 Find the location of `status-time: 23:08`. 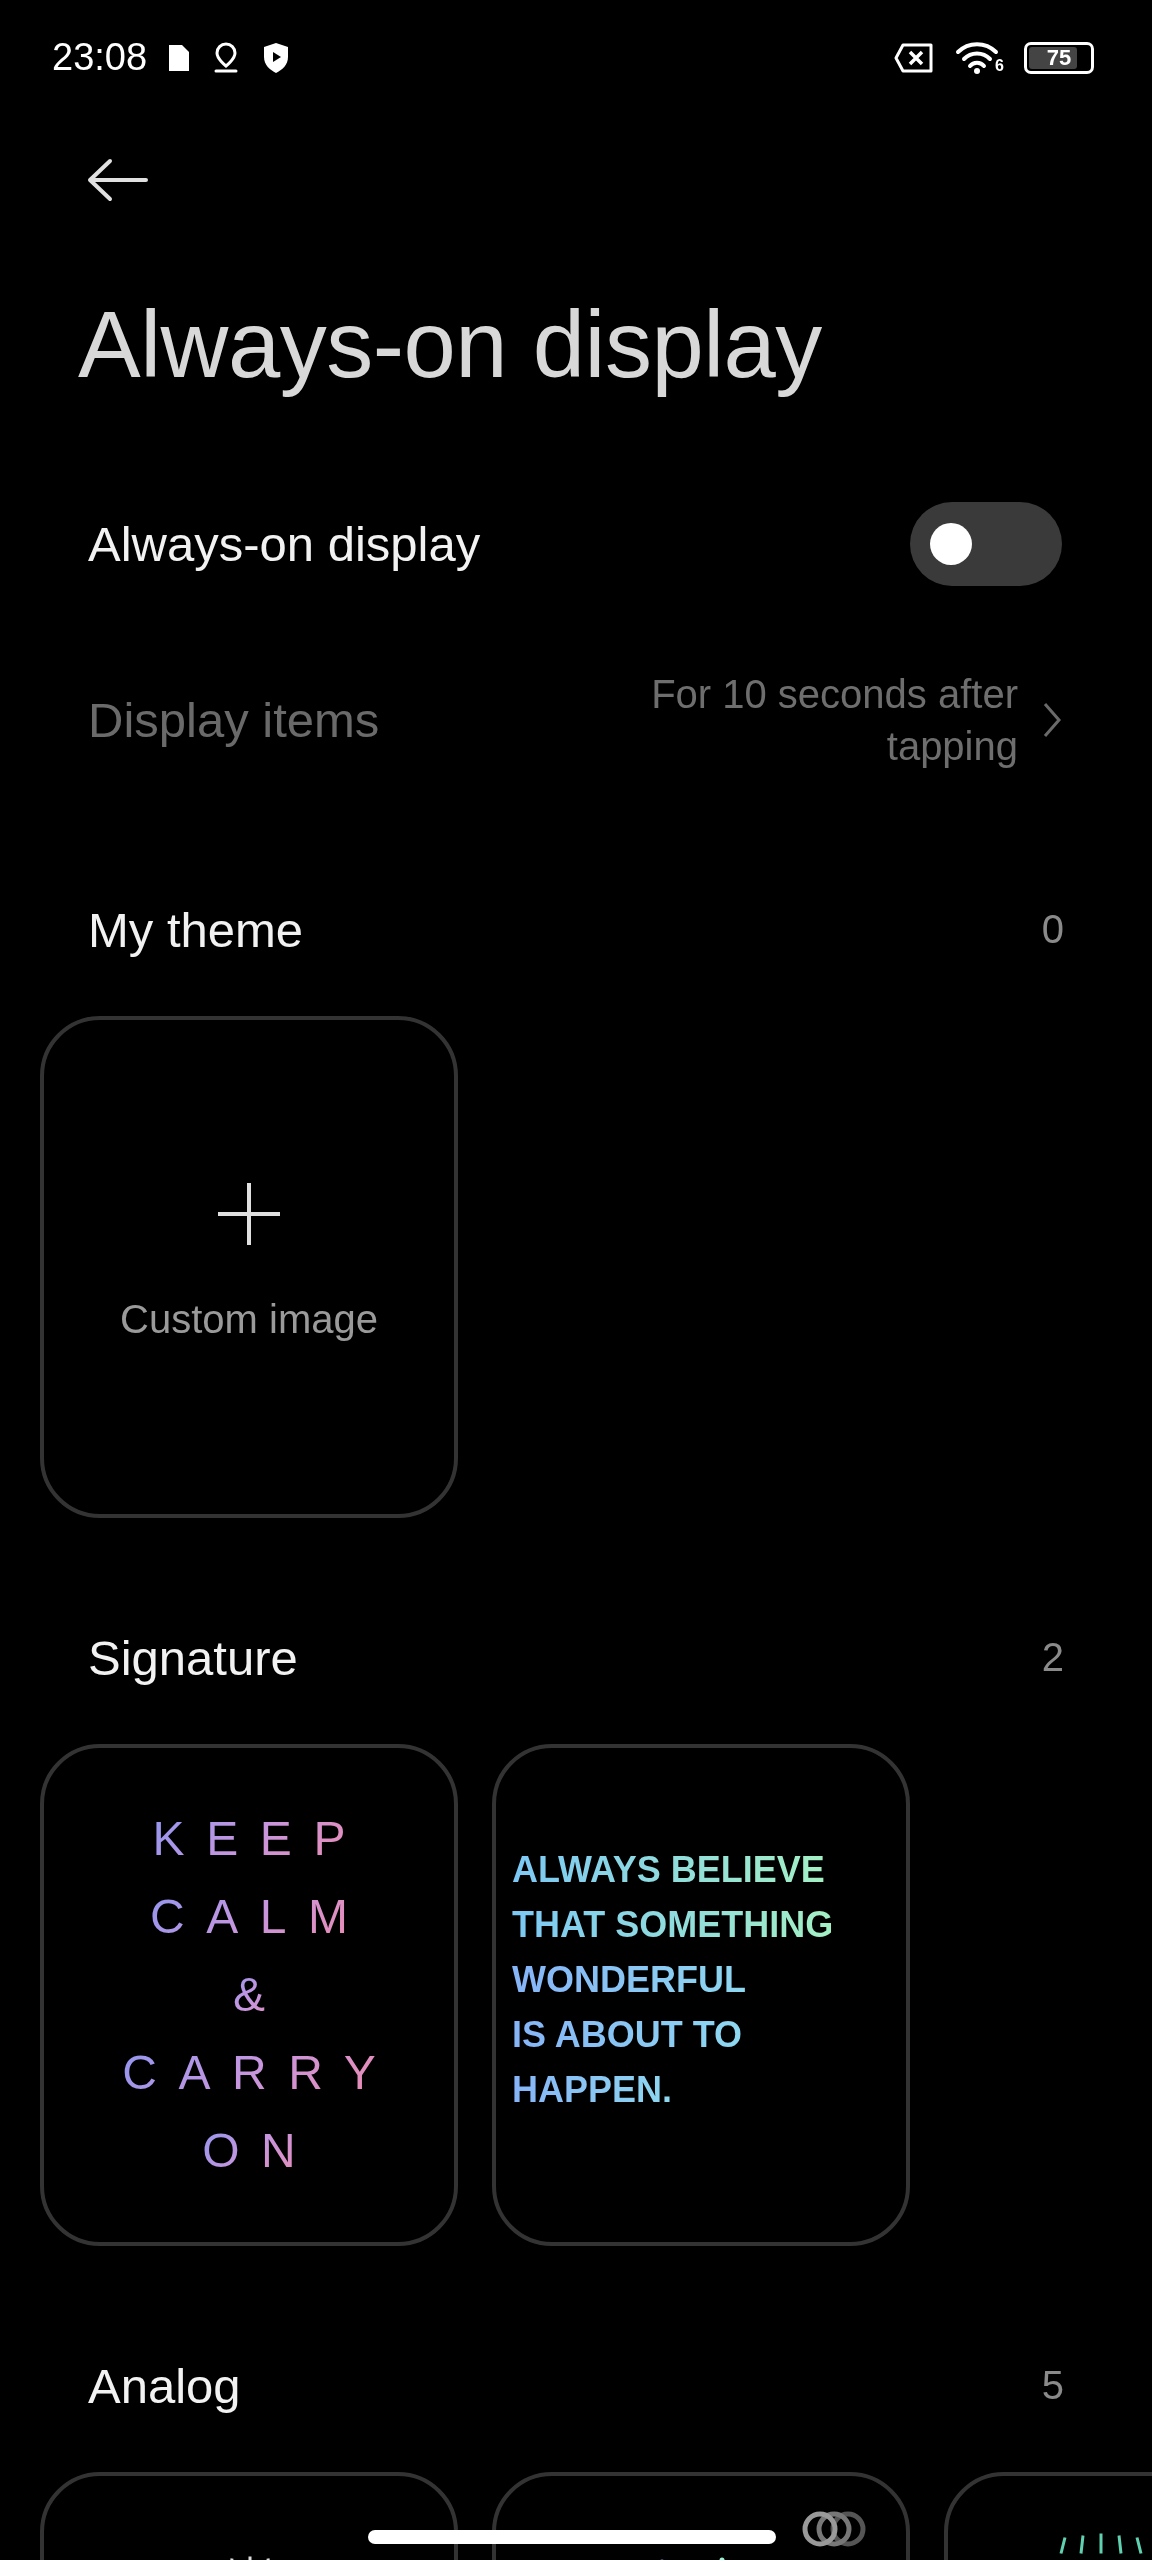

status-time: 23:08 is located at coordinates (100, 57).